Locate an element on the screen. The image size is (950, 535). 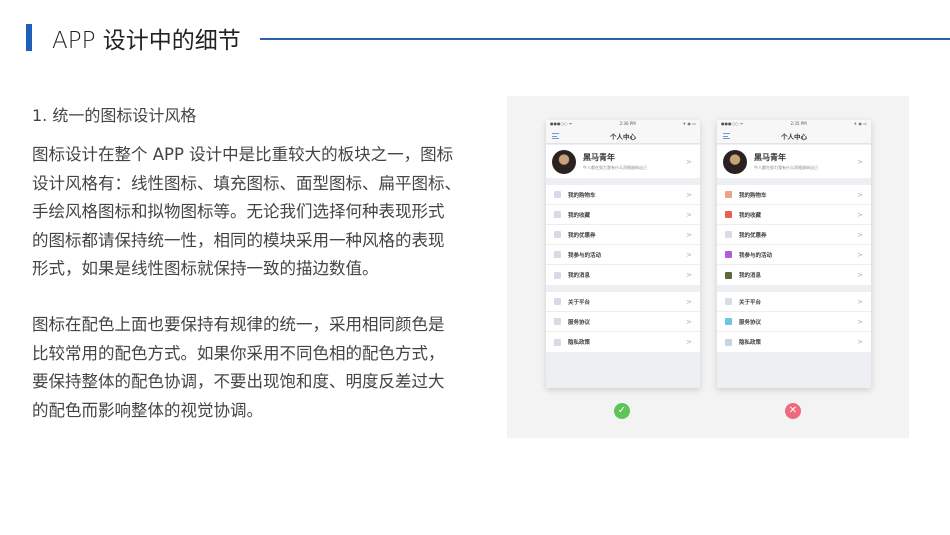
message-icon is located at coordinates (728, 275).